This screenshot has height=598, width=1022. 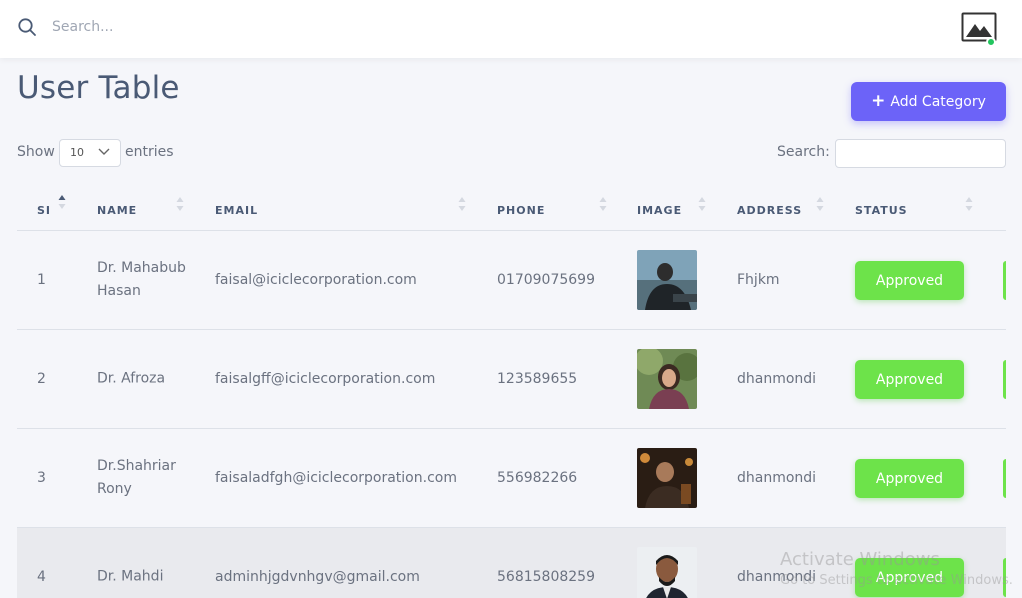 What do you see at coordinates (860, 559) in the screenshot?
I see `activate-windows-watermark: Activate Windows` at bounding box center [860, 559].